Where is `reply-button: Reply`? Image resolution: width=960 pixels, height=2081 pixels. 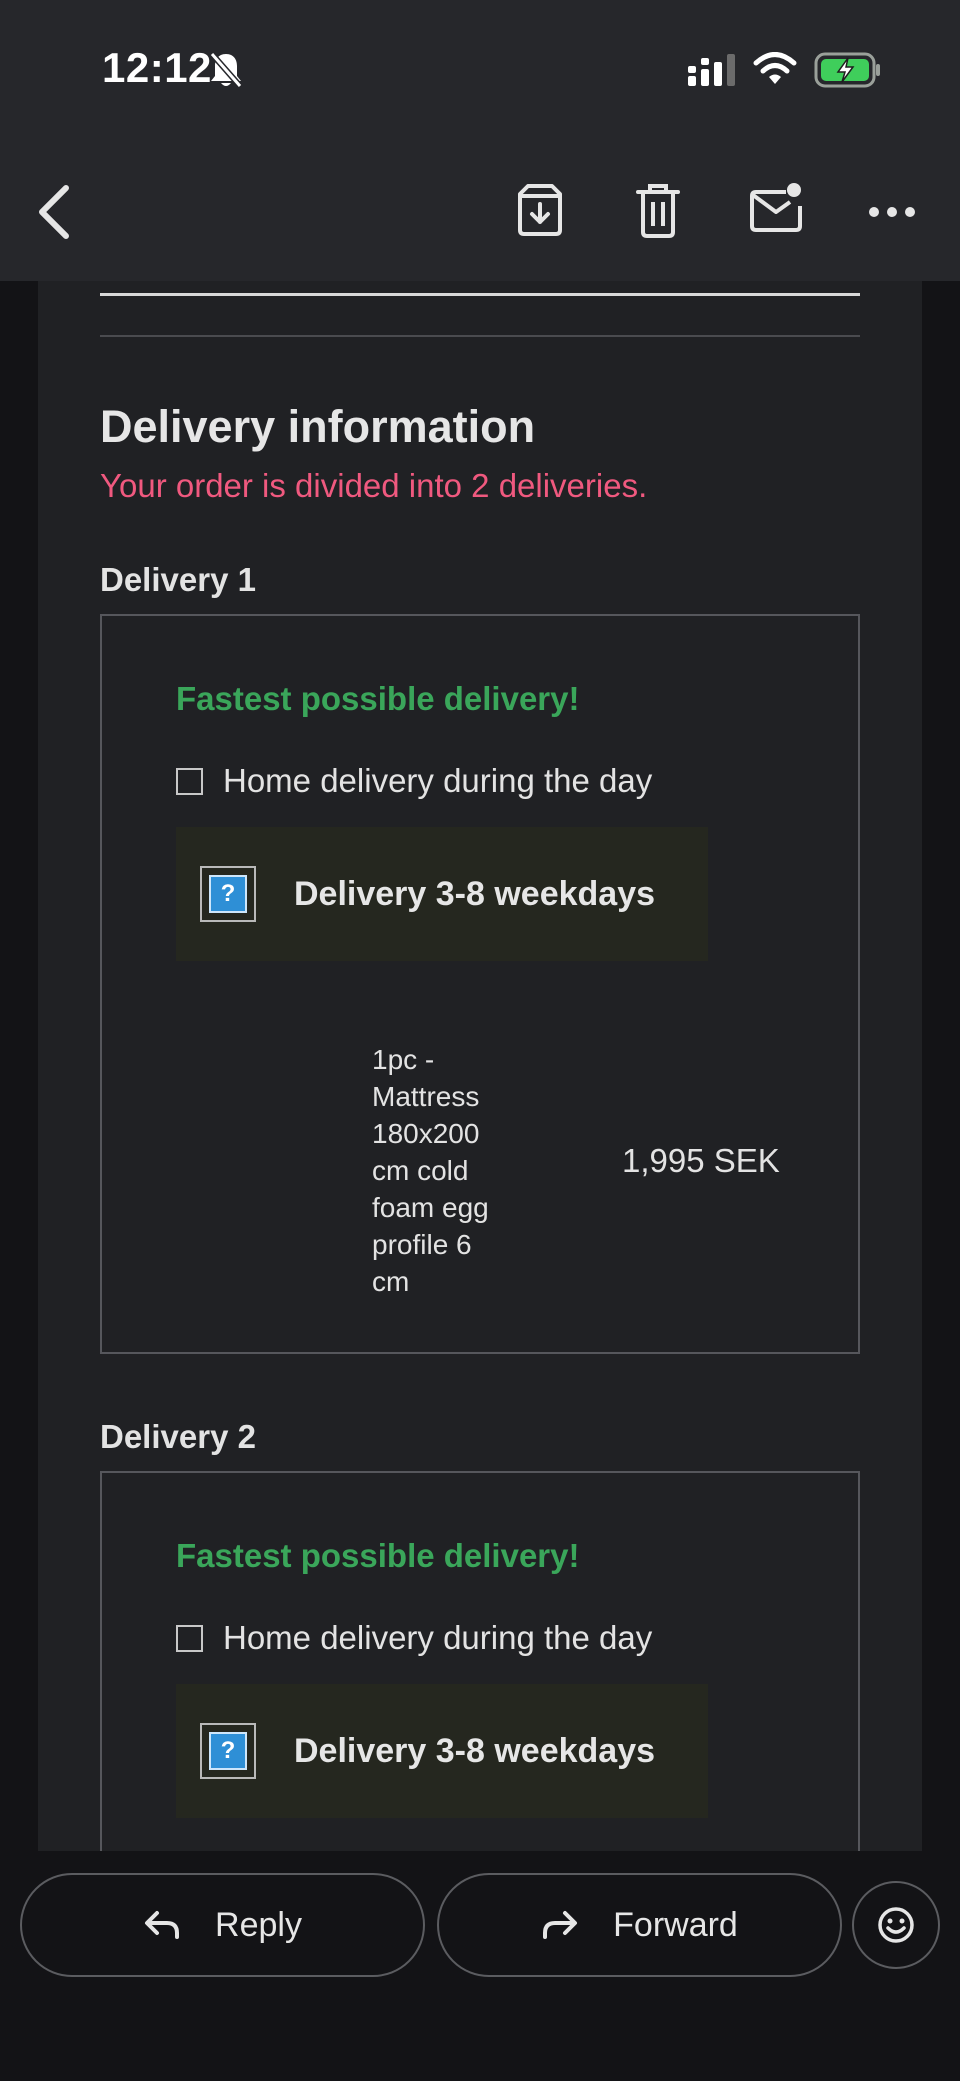 reply-button: Reply is located at coordinates (222, 1925).